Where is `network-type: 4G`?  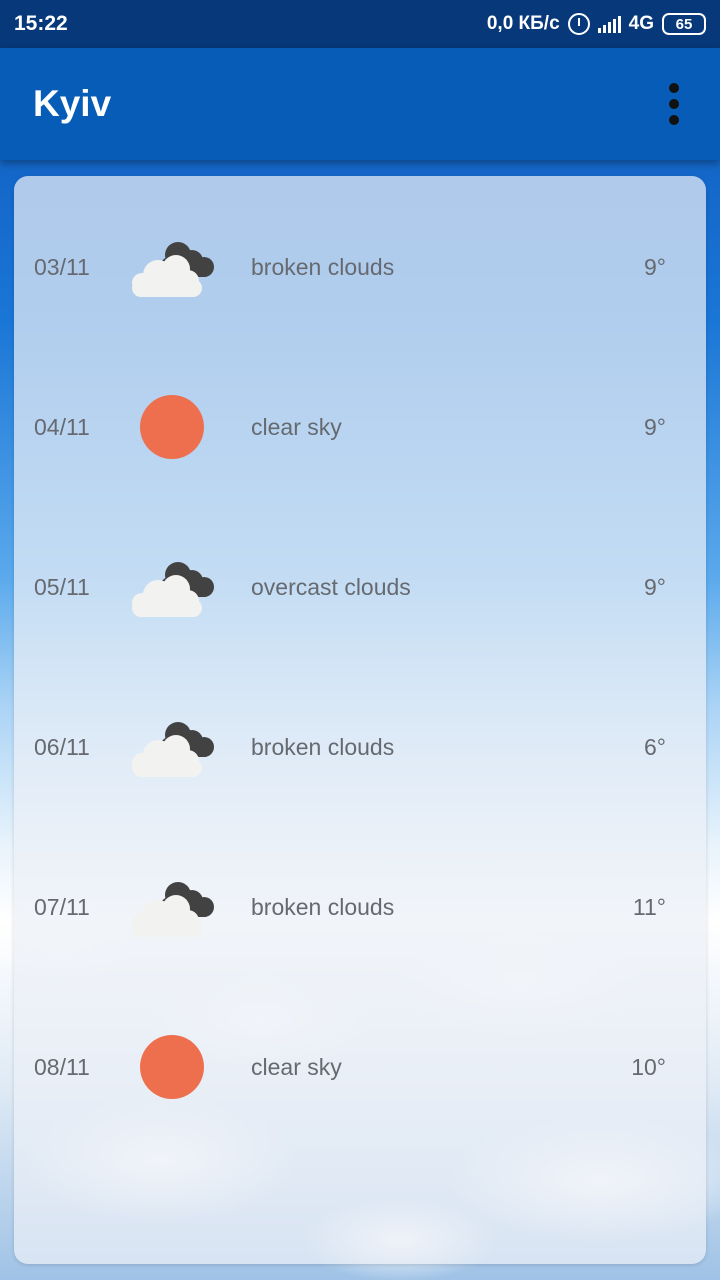
network-type: 4G is located at coordinates (641, 23).